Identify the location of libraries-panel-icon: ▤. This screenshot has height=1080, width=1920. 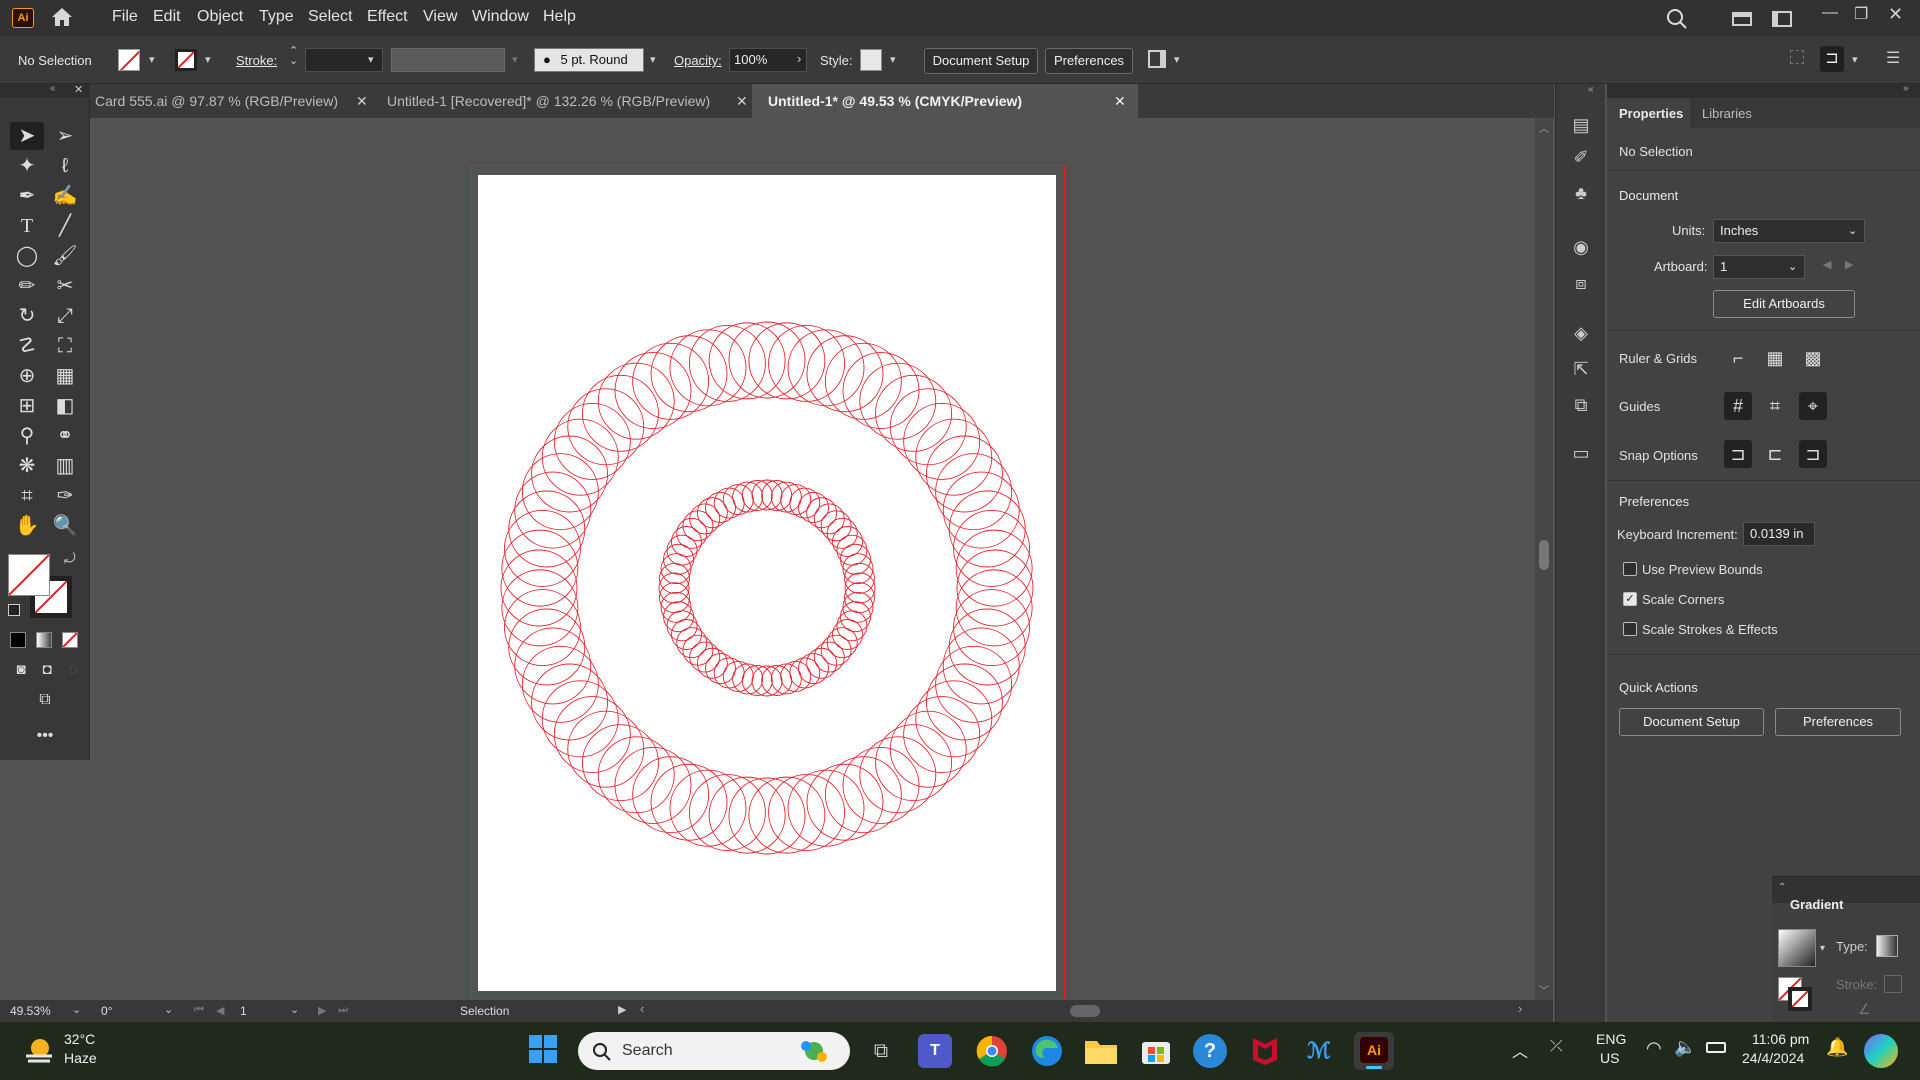
(1581, 125).